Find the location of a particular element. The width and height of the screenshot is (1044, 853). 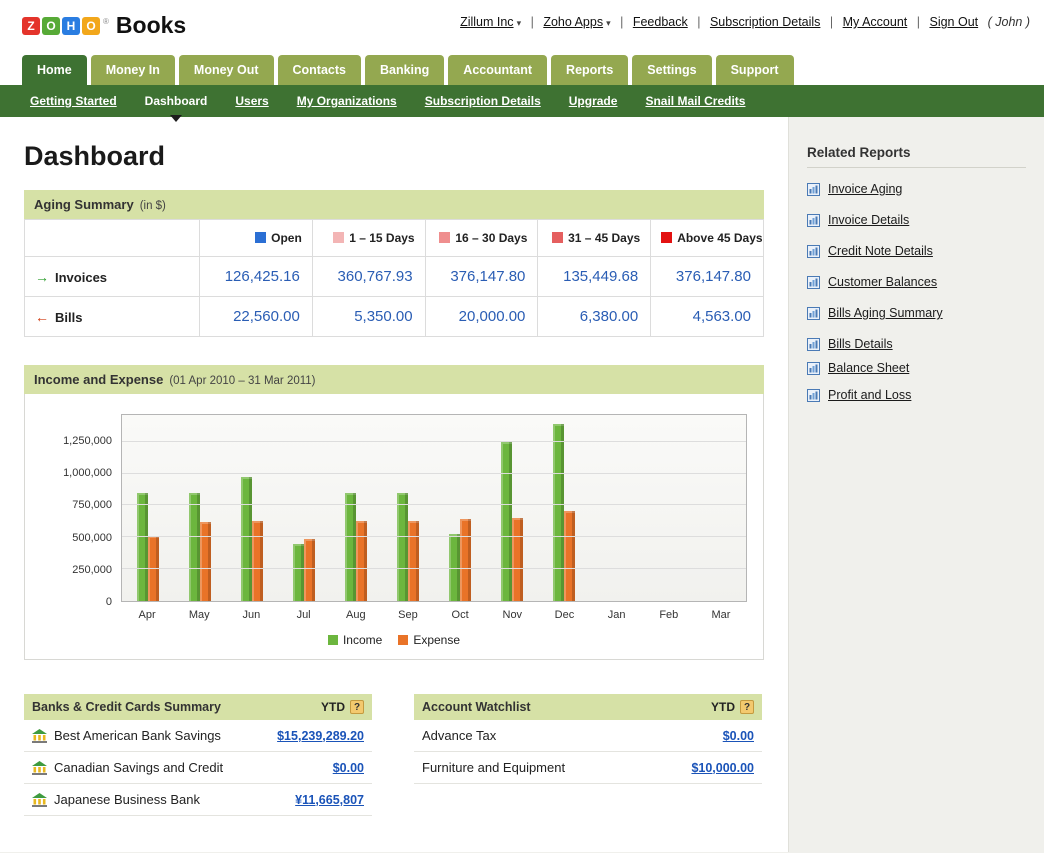

tab-settings: Settings is located at coordinates (672, 70).